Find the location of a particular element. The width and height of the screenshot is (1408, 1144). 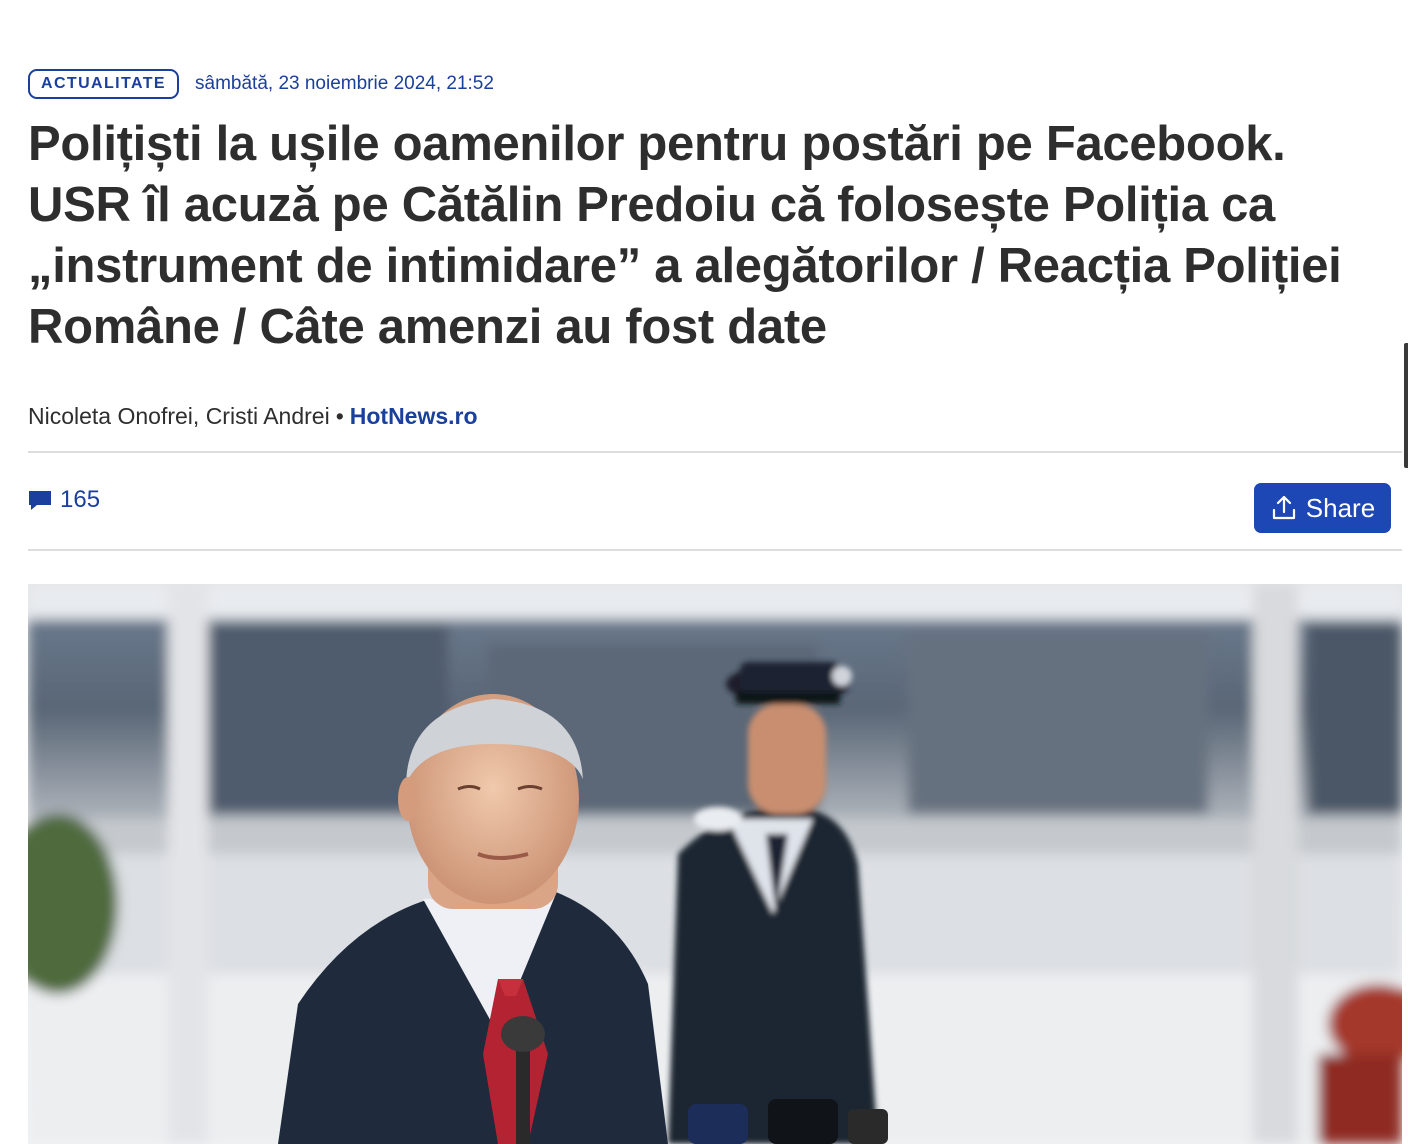

category-badge: ACTUALITATE is located at coordinates (104, 84).